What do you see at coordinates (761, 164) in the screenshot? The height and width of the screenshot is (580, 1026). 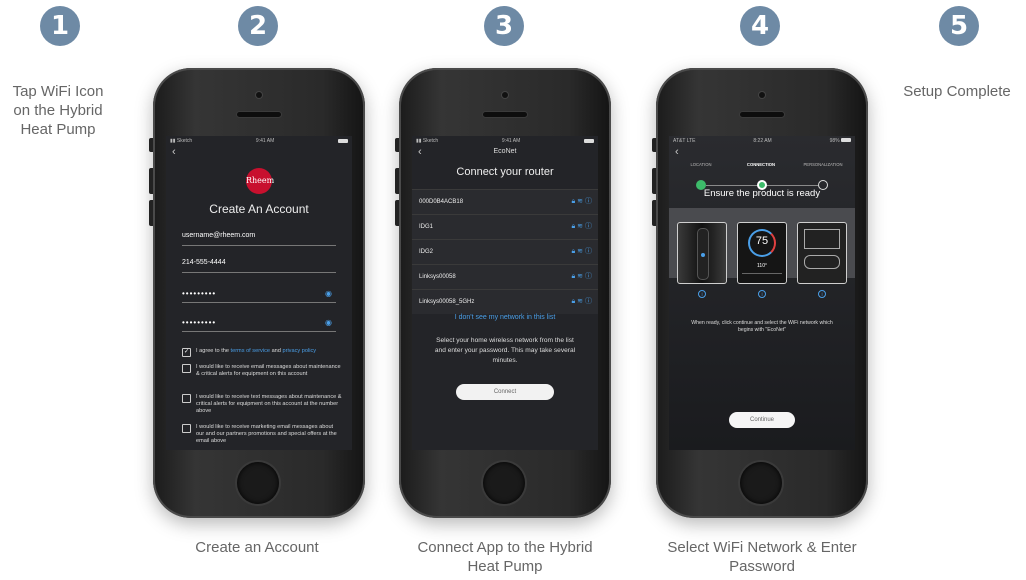 I see `step-connection-label: CONNECTION` at bounding box center [761, 164].